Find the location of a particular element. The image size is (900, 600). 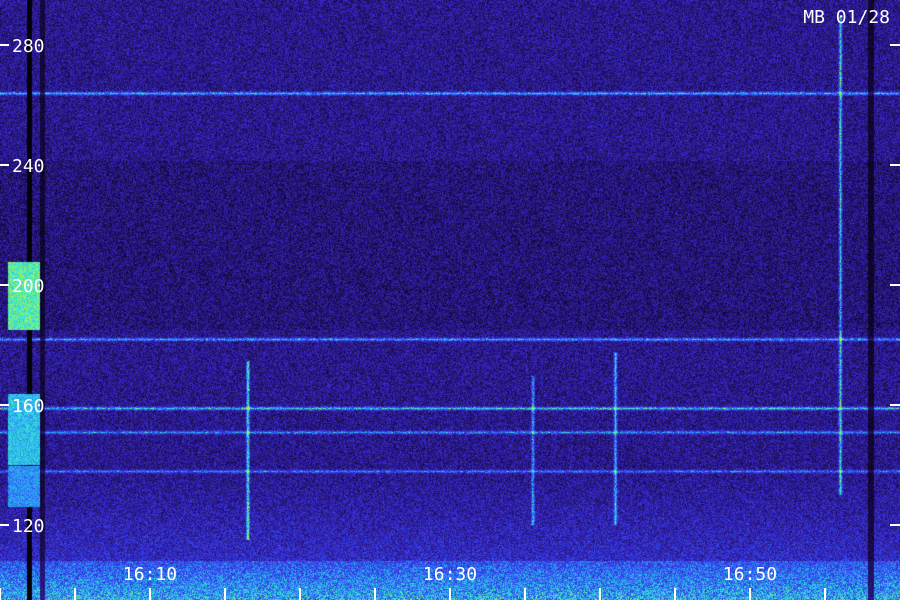

chart-title: MB 01/28 is located at coordinates (846, 17).